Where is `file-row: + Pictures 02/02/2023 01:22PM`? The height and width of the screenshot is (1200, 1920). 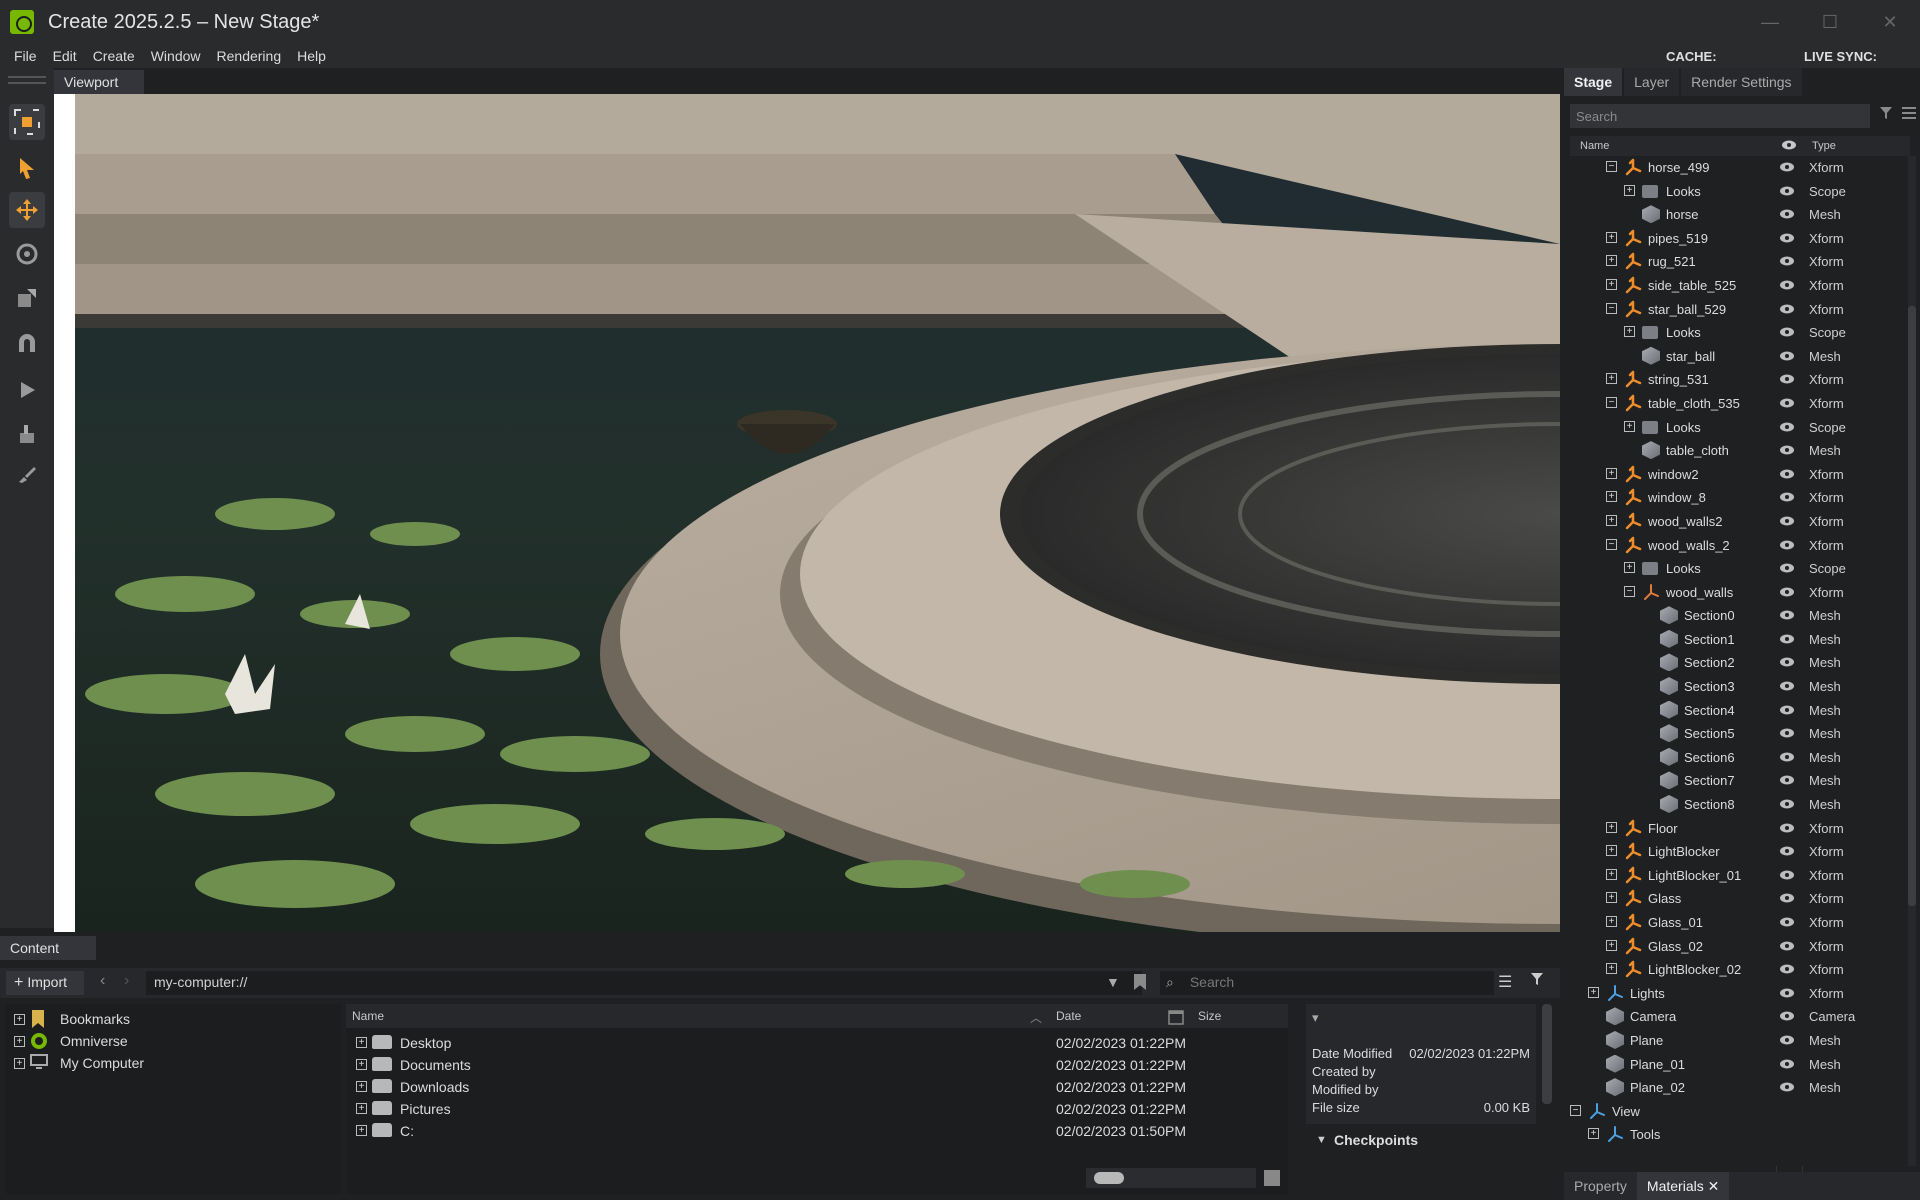 file-row: + Pictures 02/02/2023 01:22PM is located at coordinates (817, 1109).